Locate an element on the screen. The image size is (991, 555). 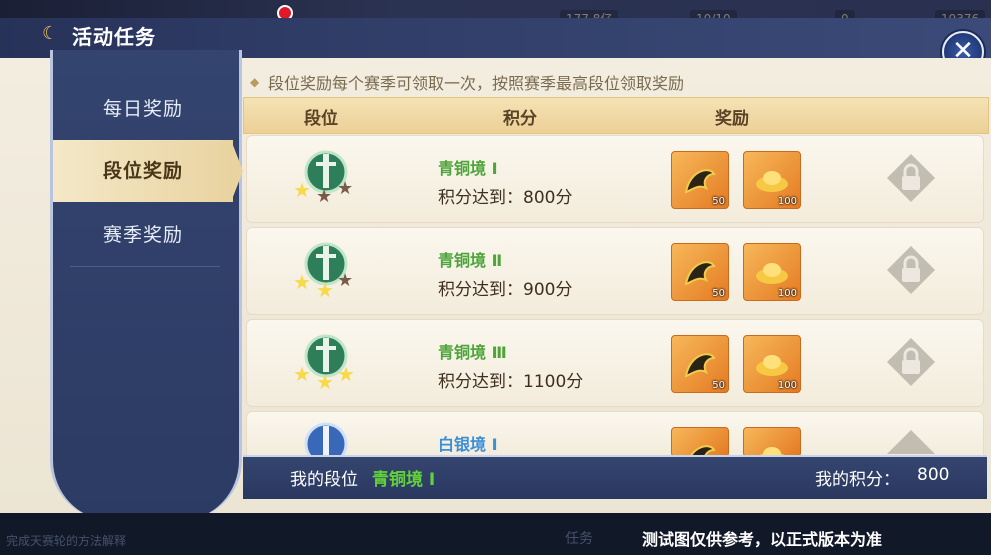
window-title: 活动任务 is located at coordinates (114, 37).